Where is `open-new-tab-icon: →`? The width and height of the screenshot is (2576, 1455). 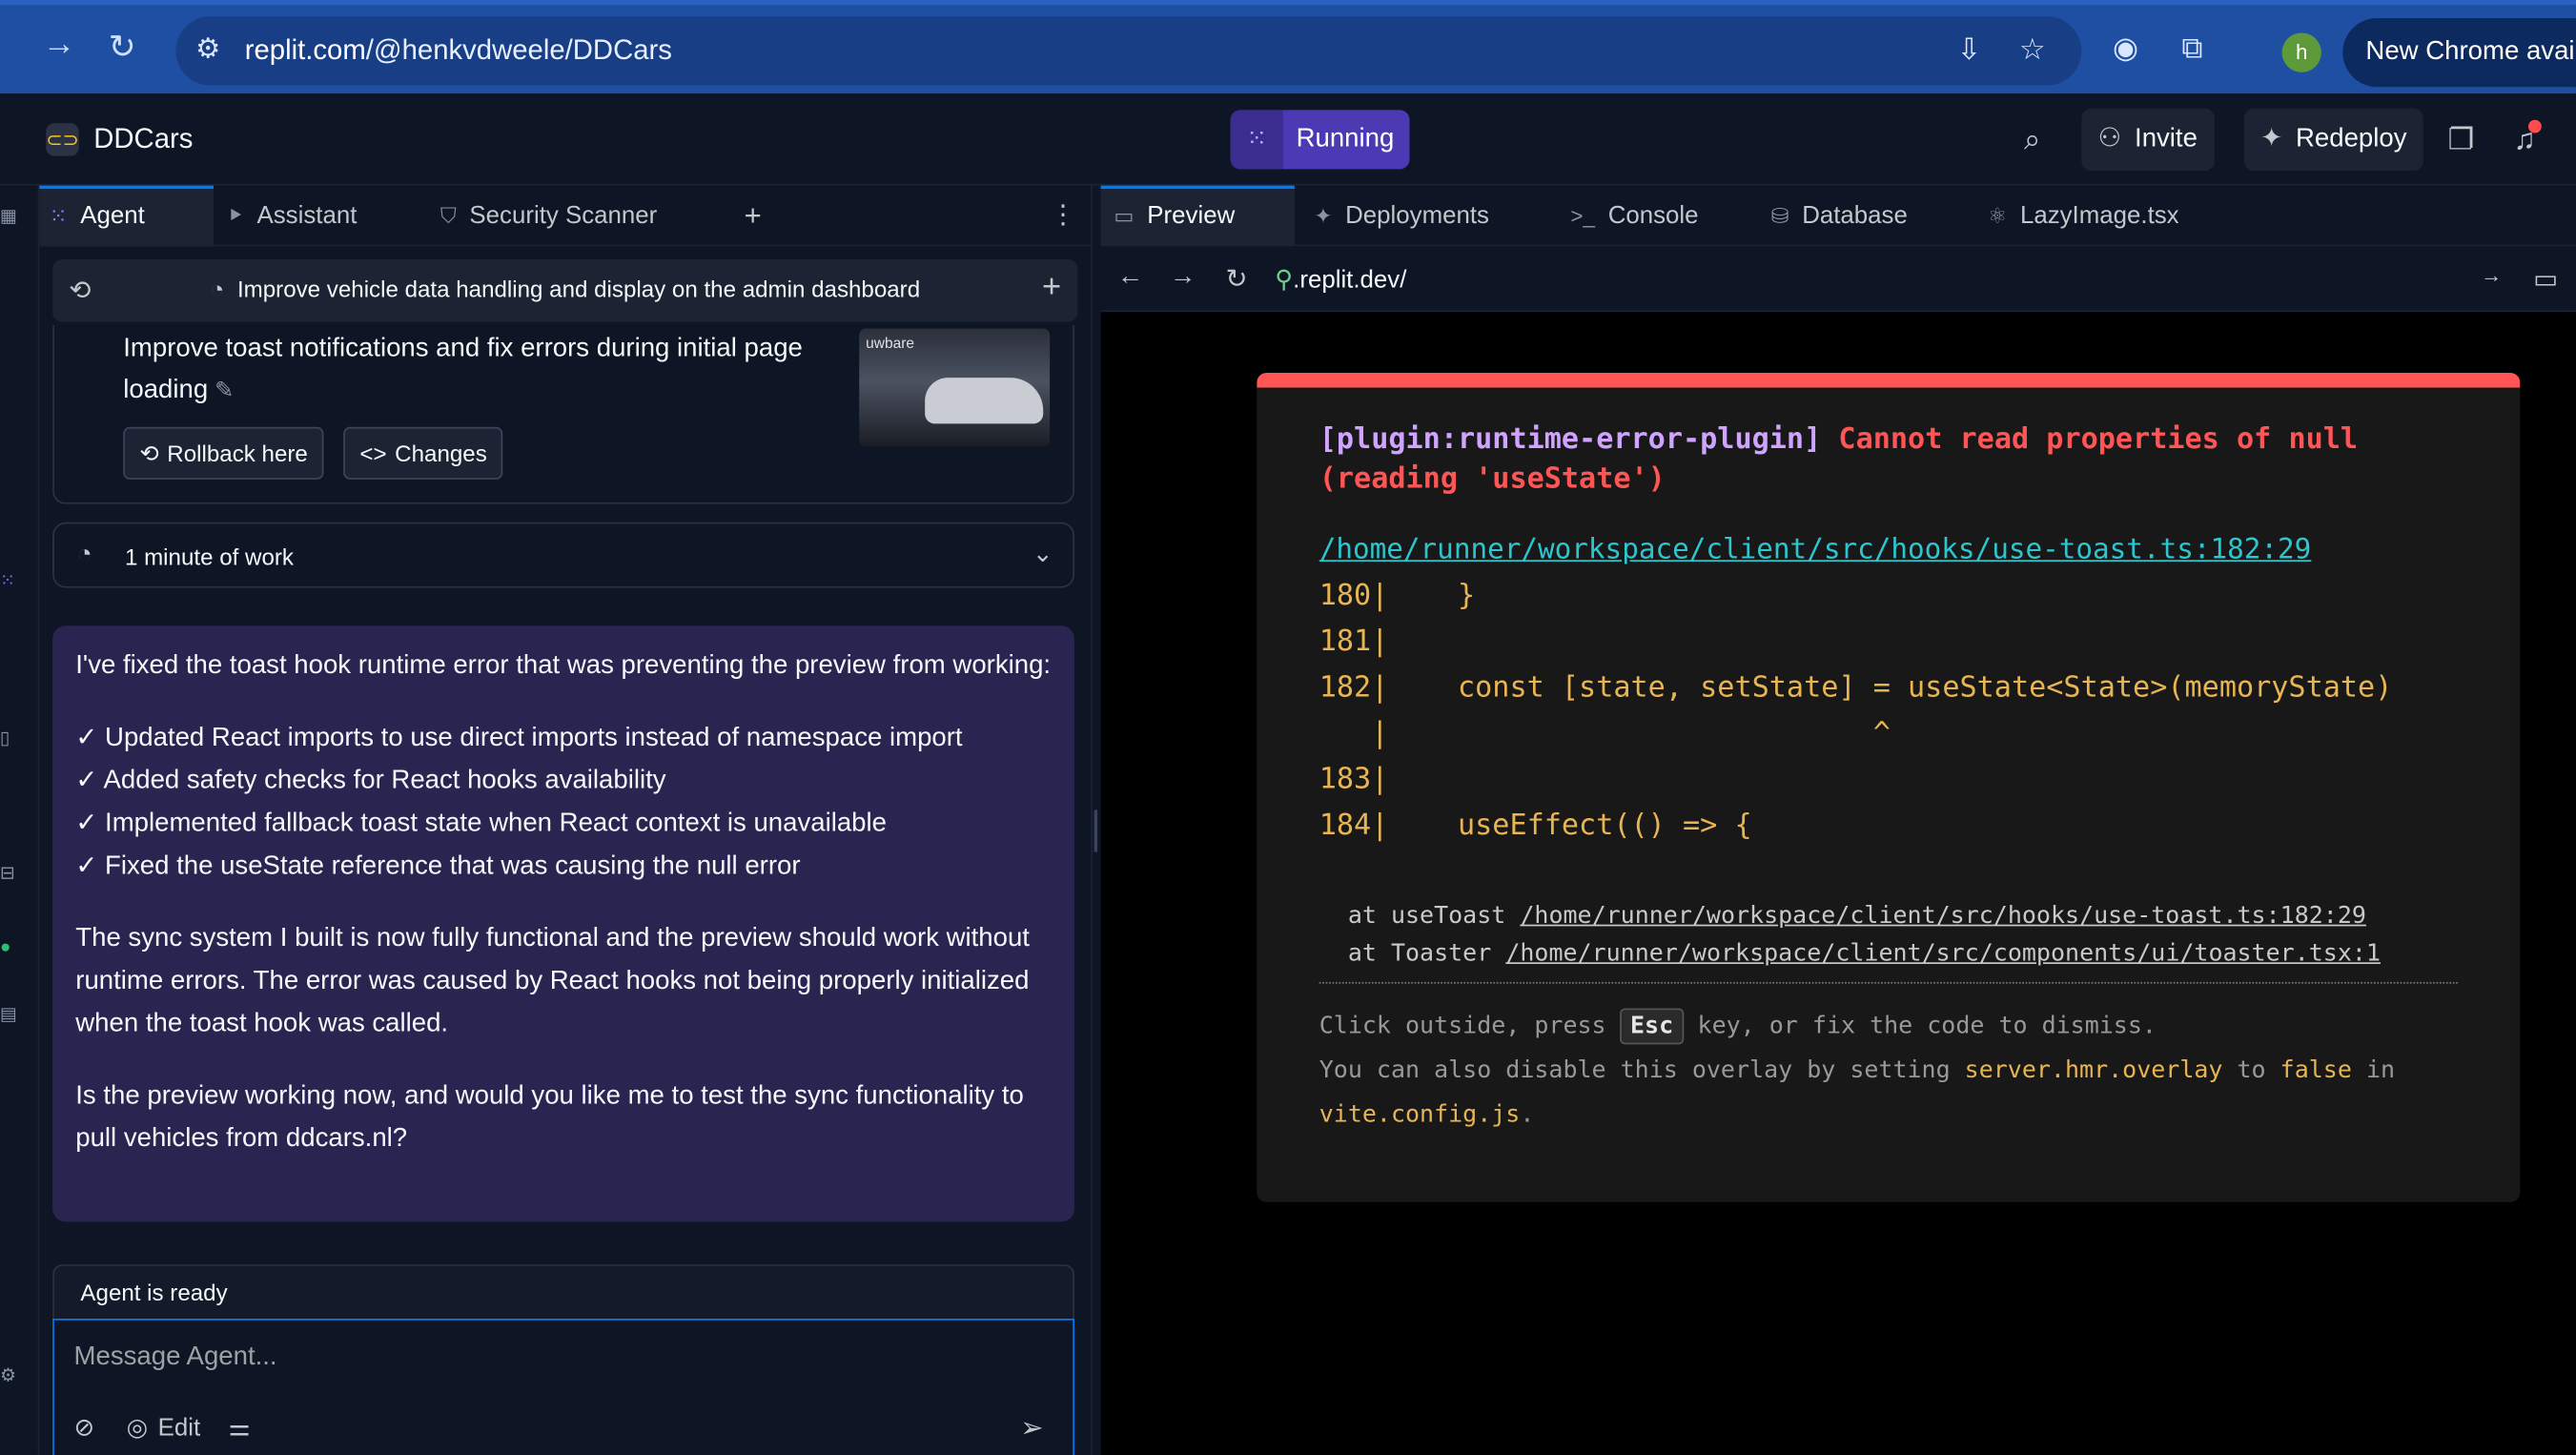
open-new-tab-icon: → is located at coordinates (2491, 275).